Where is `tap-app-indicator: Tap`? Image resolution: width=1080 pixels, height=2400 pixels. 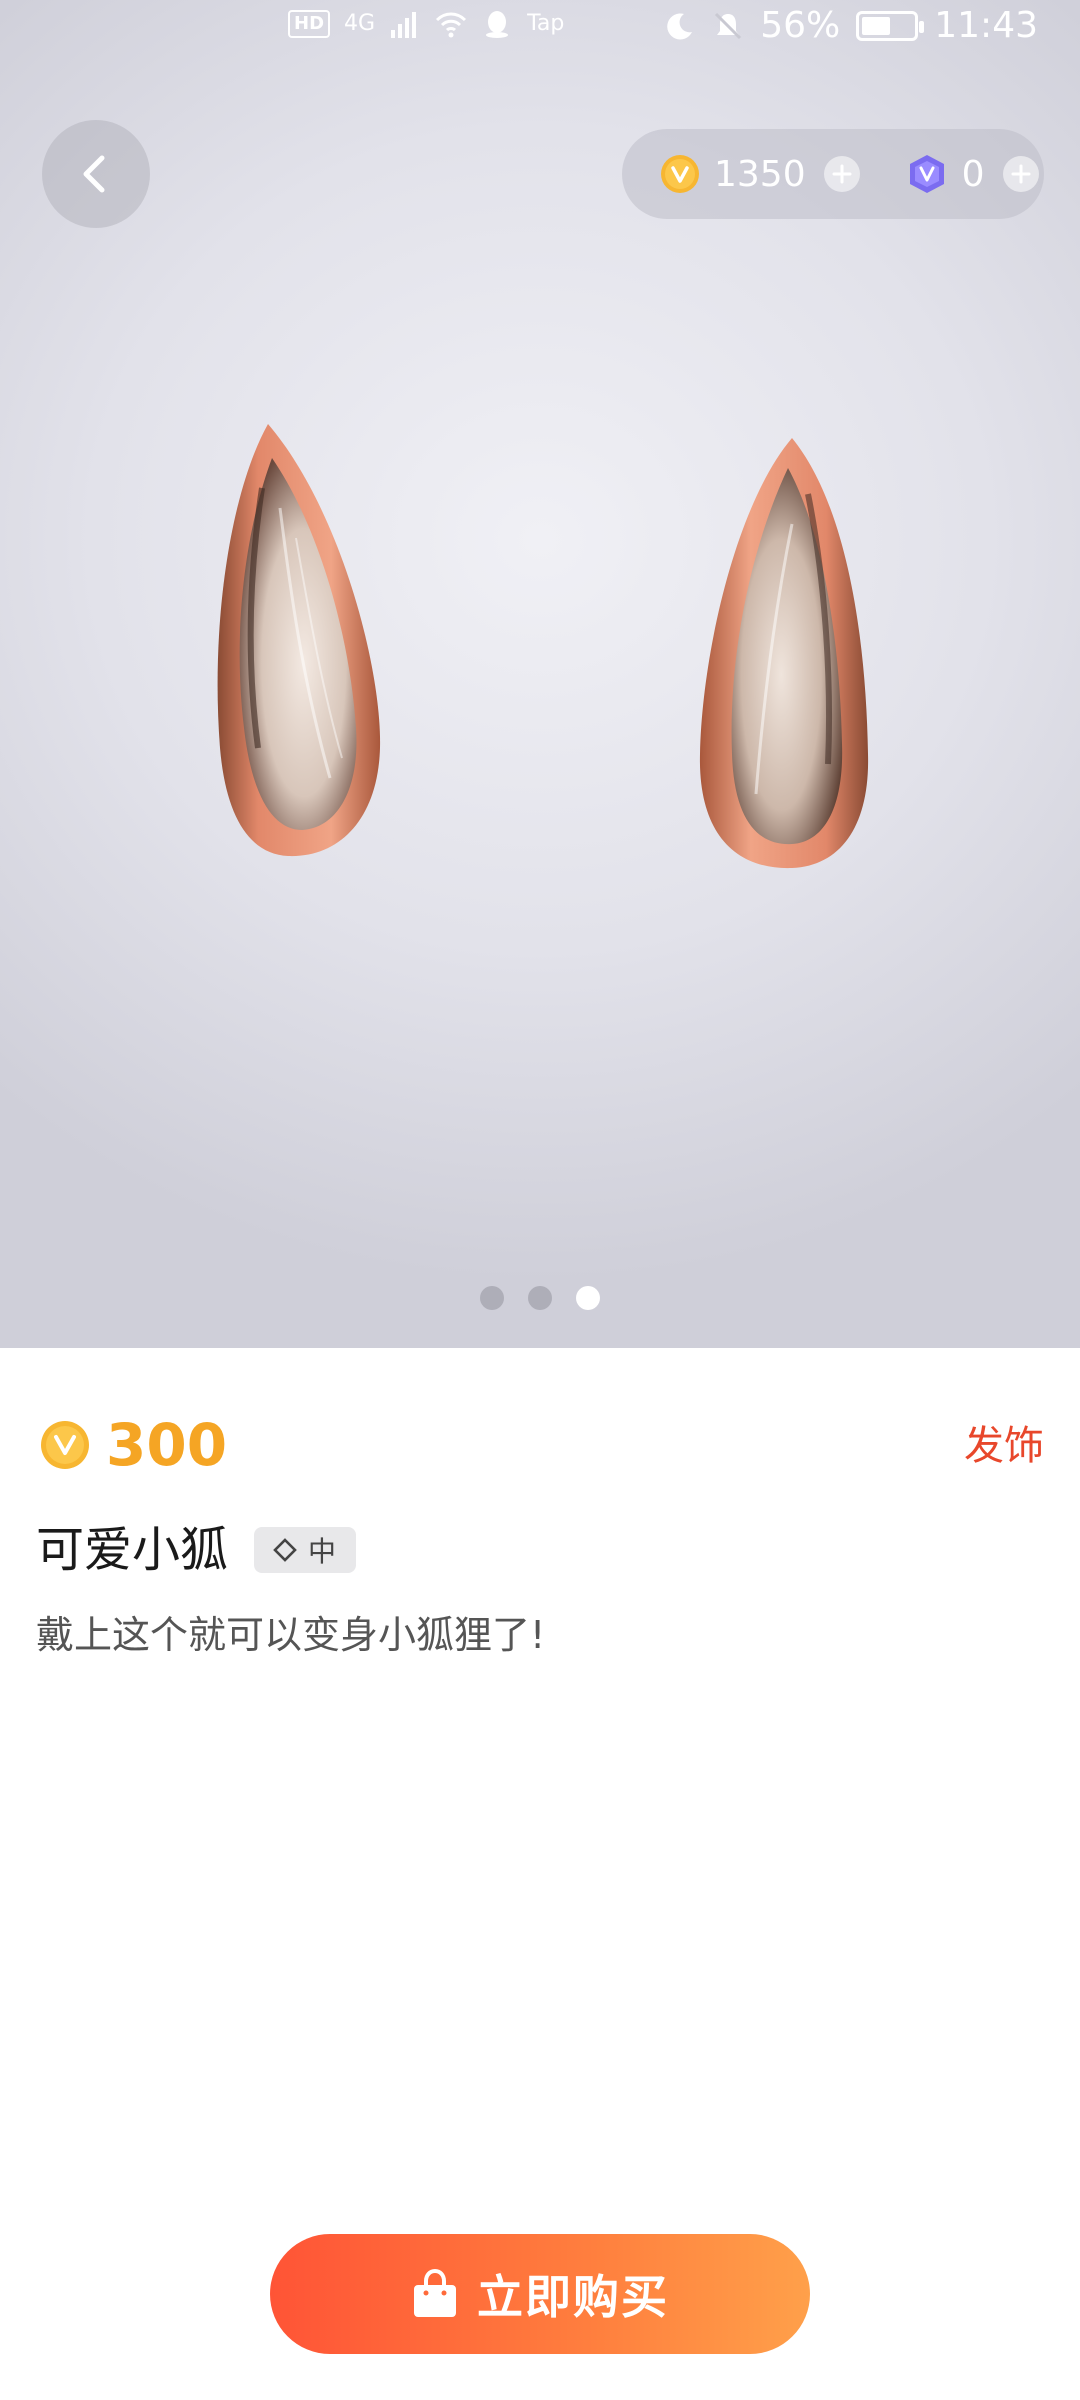
tap-app-indicator: Tap is located at coordinates (546, 23).